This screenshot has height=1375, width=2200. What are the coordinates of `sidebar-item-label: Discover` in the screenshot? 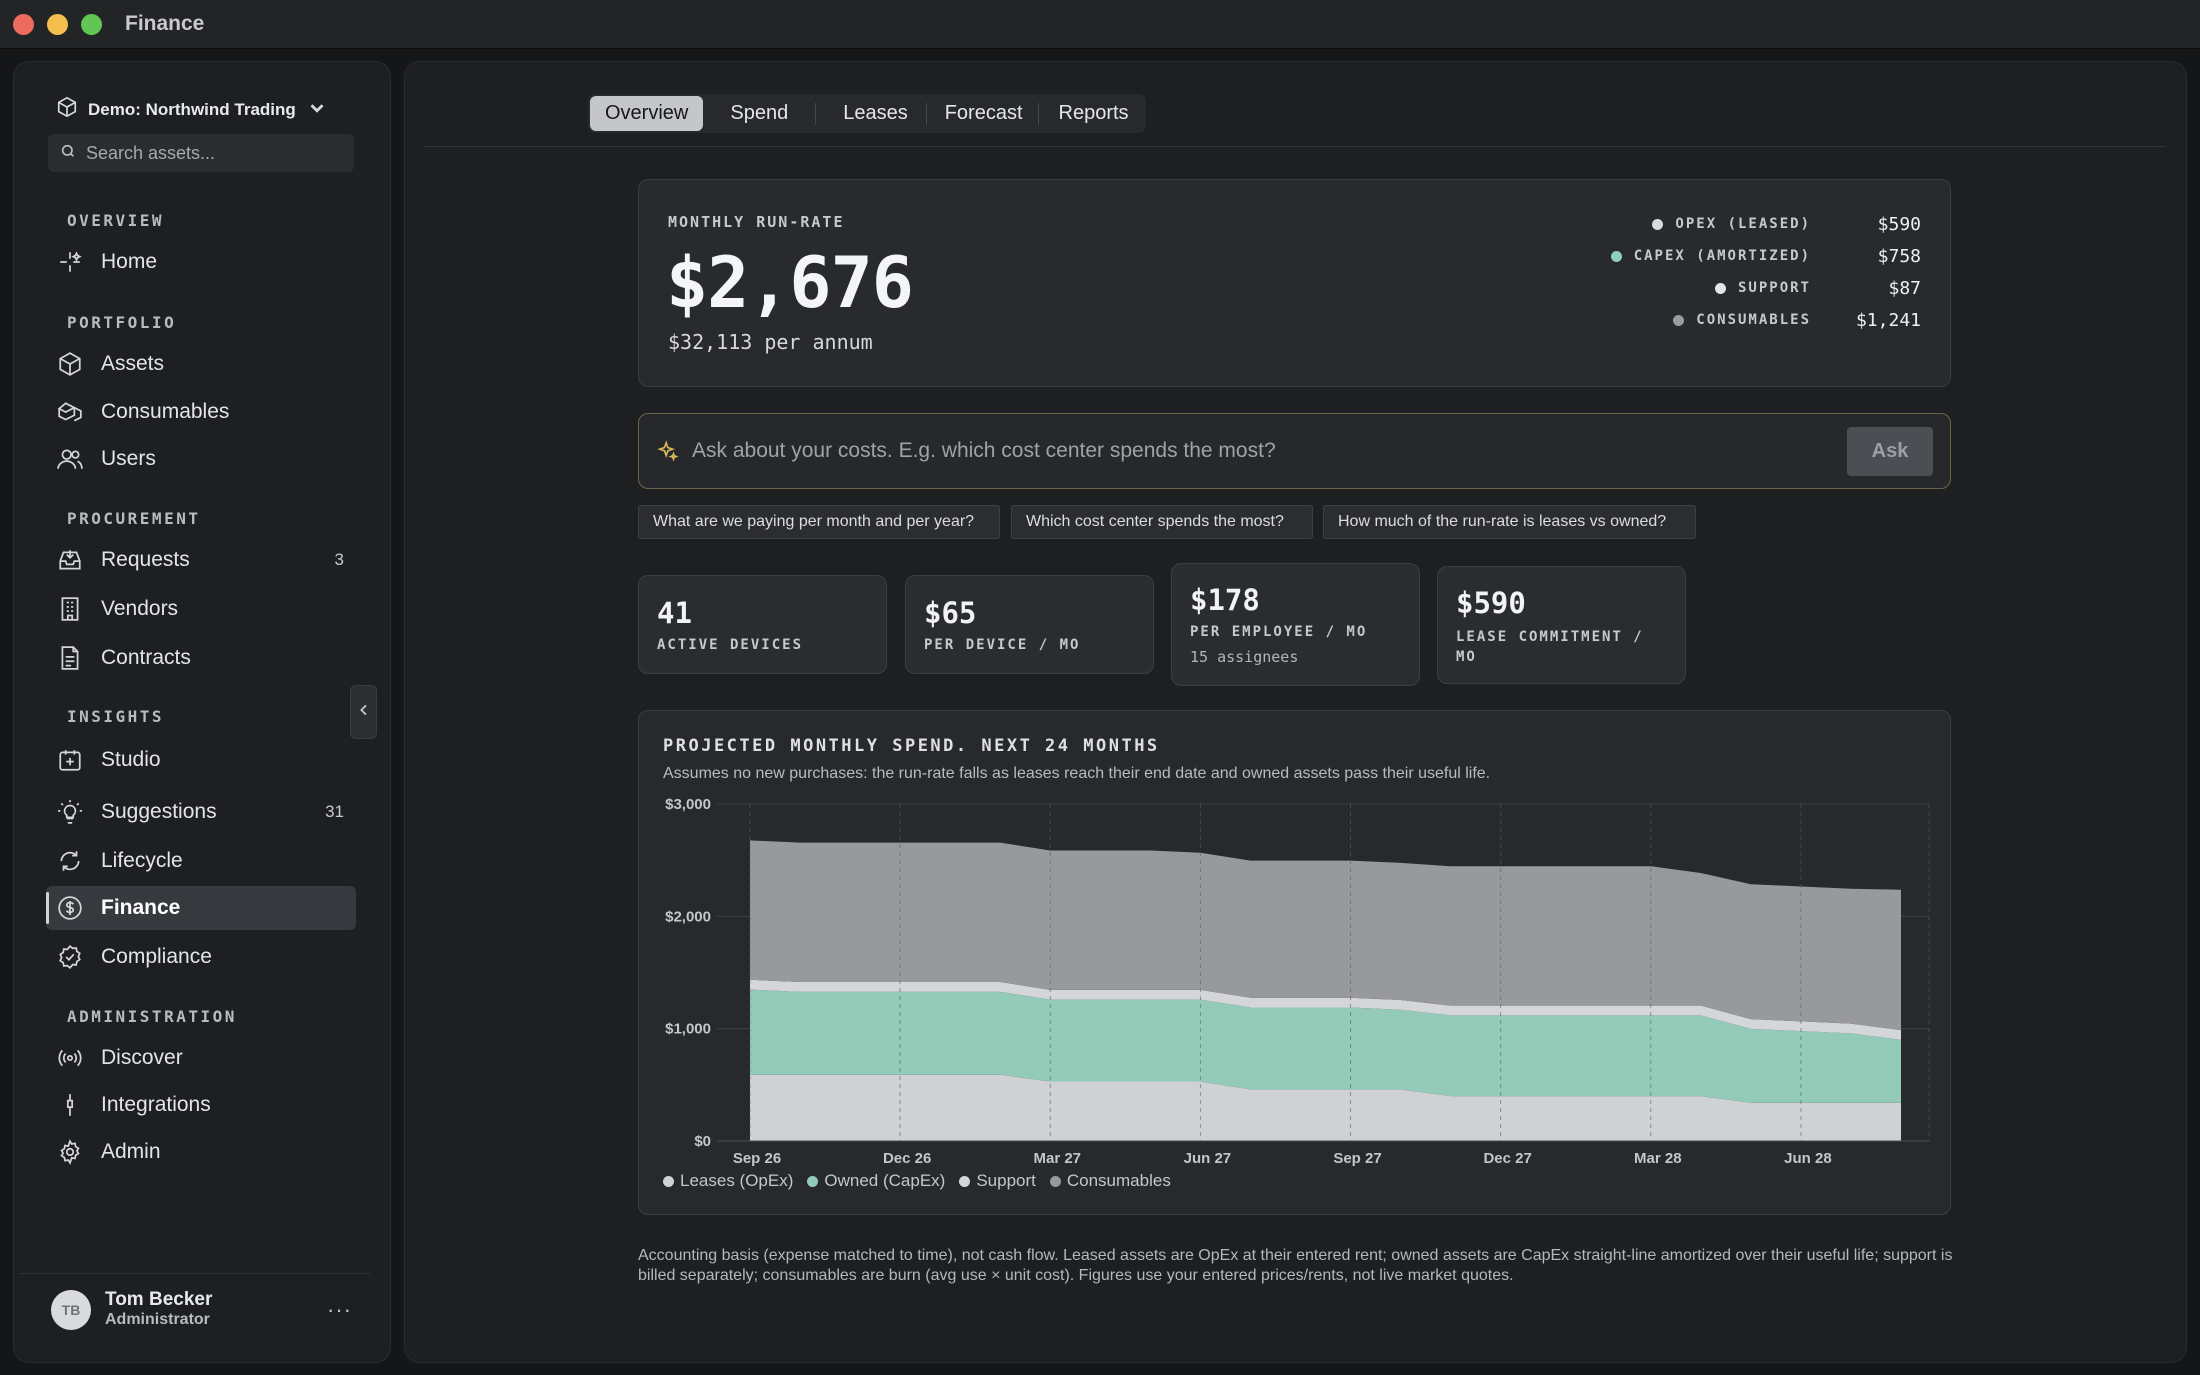 It's located at (142, 1057).